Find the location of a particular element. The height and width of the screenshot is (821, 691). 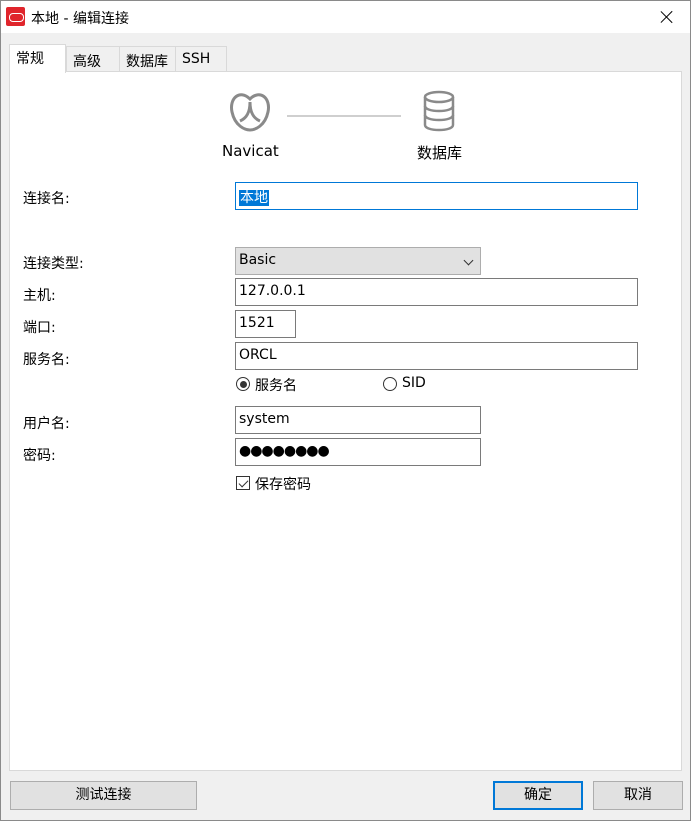

service-name-input: ORCL is located at coordinates (436, 356).